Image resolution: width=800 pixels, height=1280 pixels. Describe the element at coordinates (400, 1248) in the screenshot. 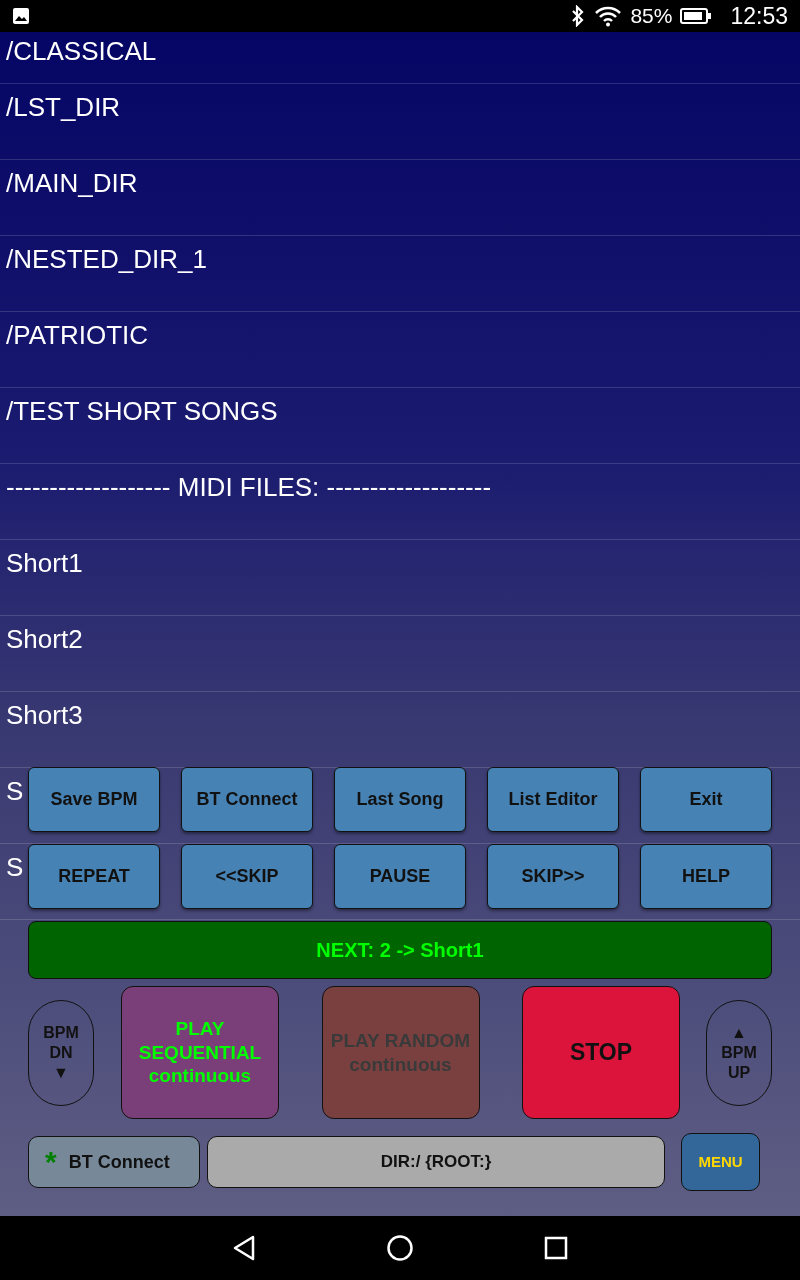

I see `home-icon` at that location.